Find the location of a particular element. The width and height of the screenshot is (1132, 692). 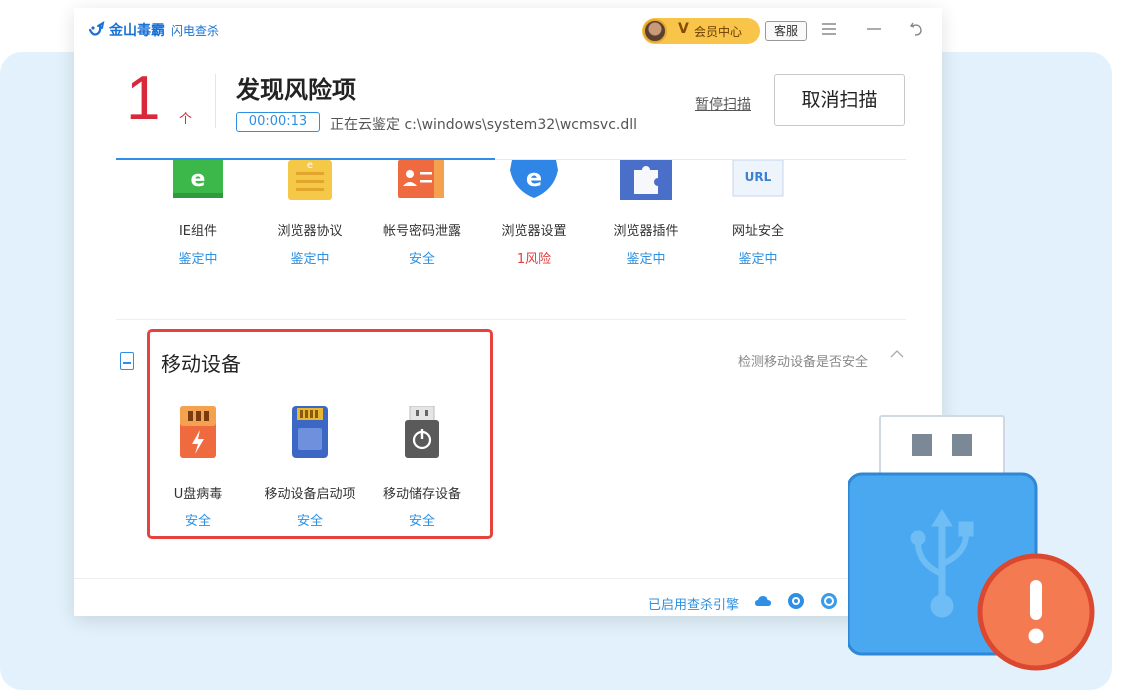

section-separator is located at coordinates (511, 319).